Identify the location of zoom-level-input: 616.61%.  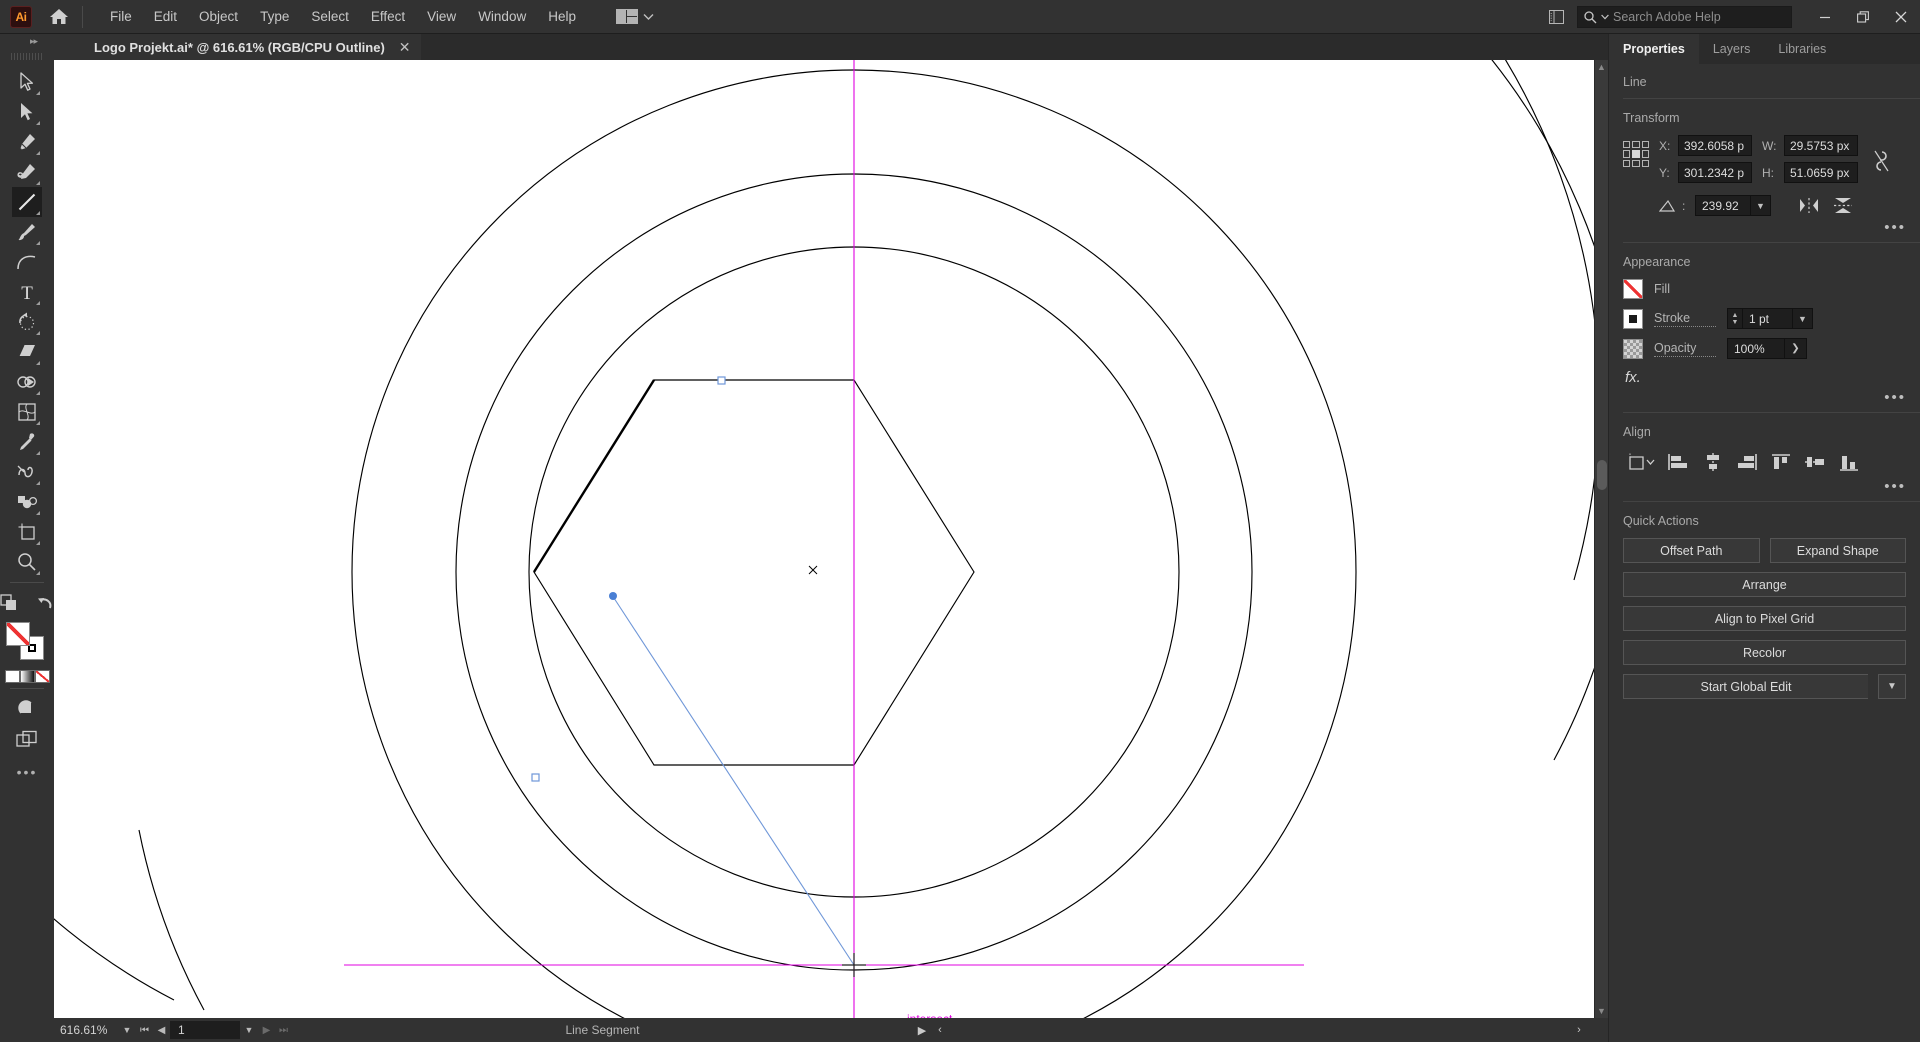
(86, 1030).